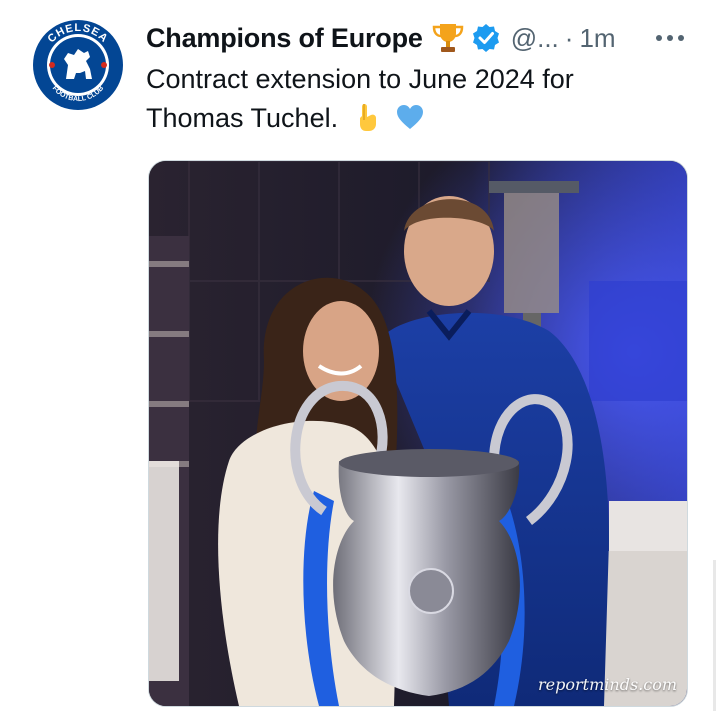 The image size is (720, 711). What do you see at coordinates (410, 117) in the screenshot?
I see `blue-heart-icon` at bounding box center [410, 117].